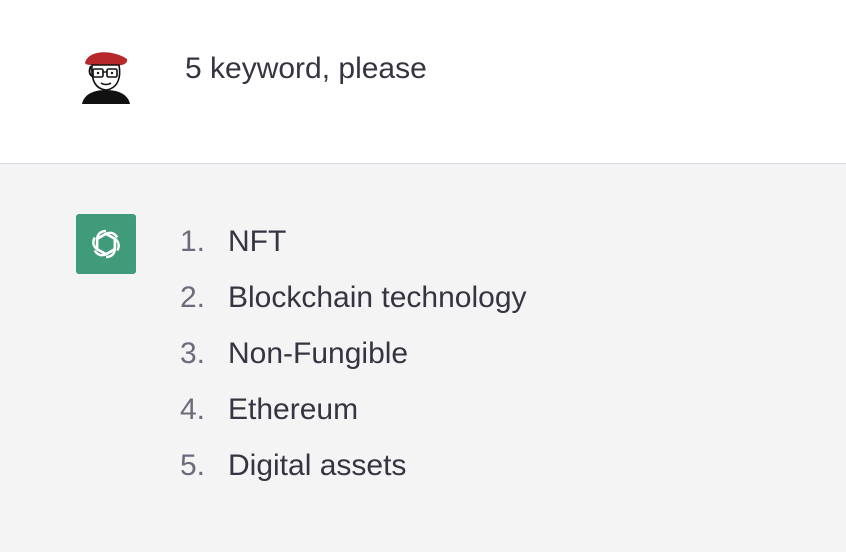 Image resolution: width=846 pixels, height=552 pixels. I want to click on list-item-number: 2., so click(193, 297).